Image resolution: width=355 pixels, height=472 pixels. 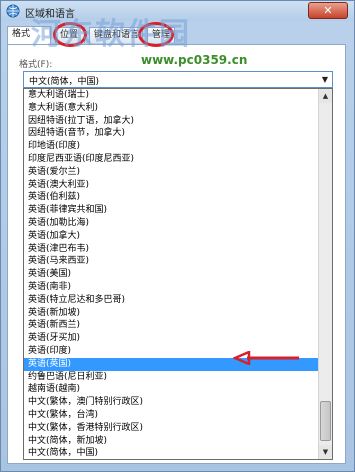 I want to click on list-item: 英语(爱尔兰), so click(x=171, y=172).